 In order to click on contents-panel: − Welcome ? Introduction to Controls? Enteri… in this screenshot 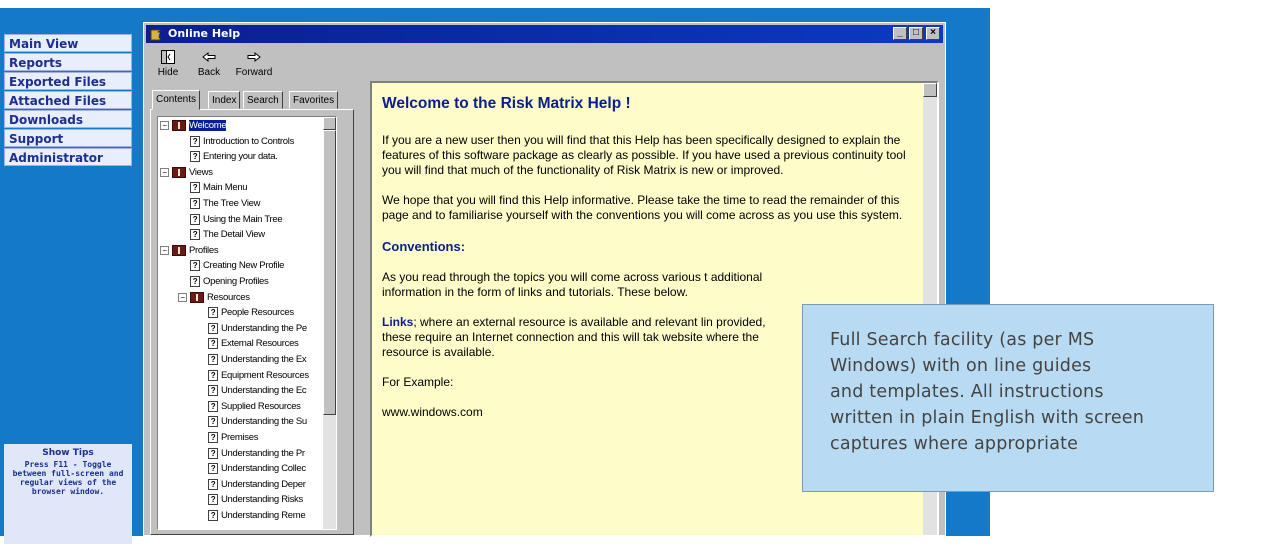, I will do `click(252, 322)`.